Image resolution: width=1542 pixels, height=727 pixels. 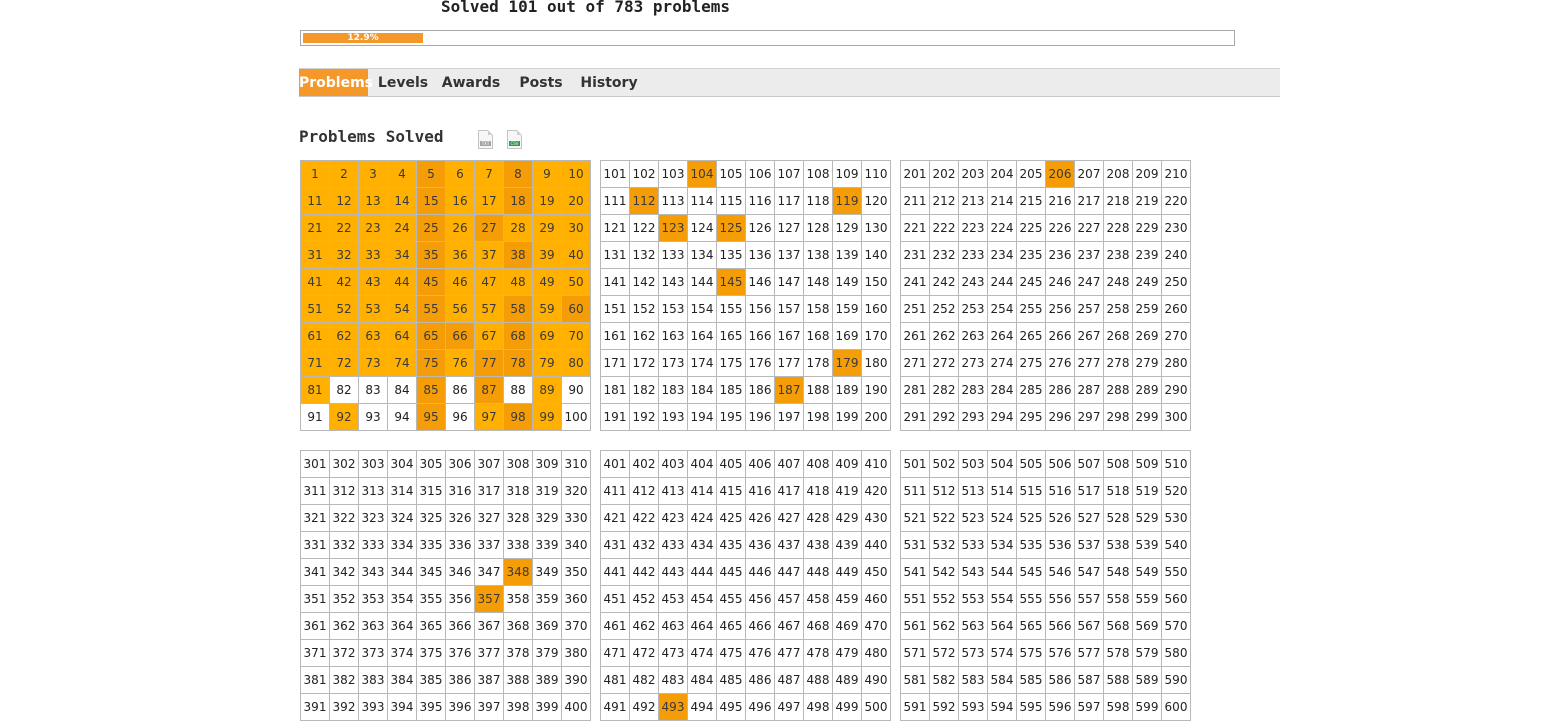 I want to click on problem-cell-106: 106, so click(x=760, y=174).